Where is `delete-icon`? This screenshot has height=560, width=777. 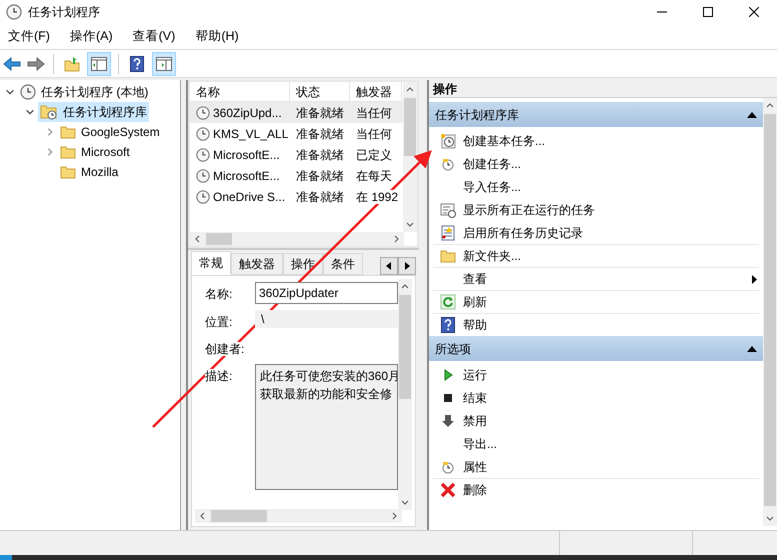 delete-icon is located at coordinates (448, 490).